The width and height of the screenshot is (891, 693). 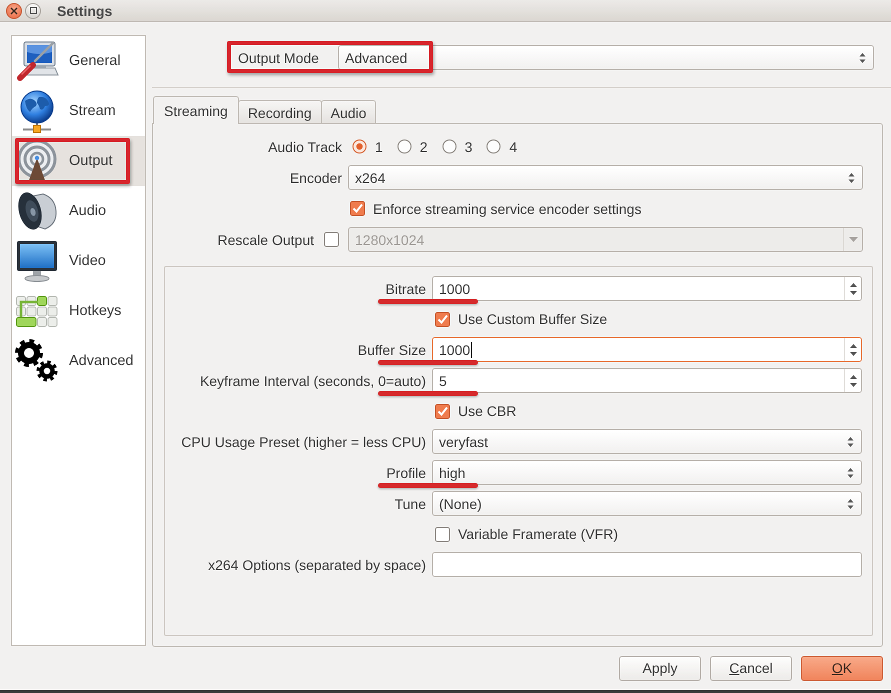 I want to click on radio-label: 4, so click(x=513, y=146).